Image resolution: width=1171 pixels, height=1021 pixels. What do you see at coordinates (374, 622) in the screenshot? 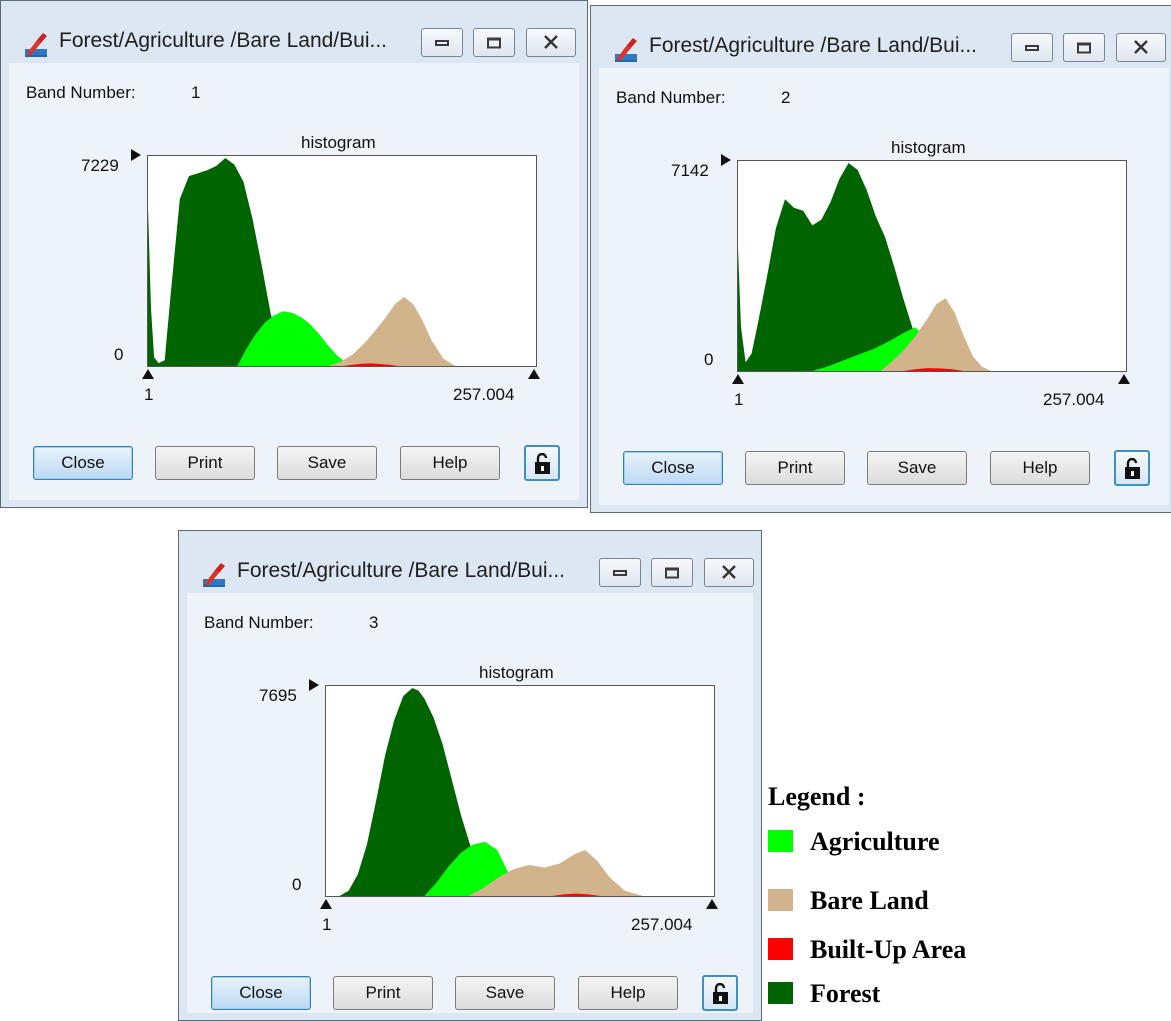
I see `band-number-value: 3` at bounding box center [374, 622].